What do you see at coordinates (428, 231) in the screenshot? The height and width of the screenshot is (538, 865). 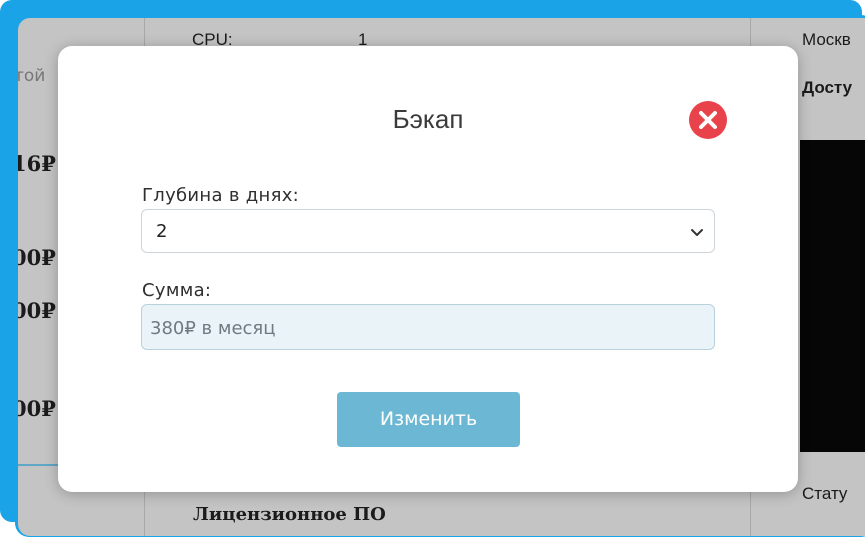 I see `depth-select: 2` at bounding box center [428, 231].